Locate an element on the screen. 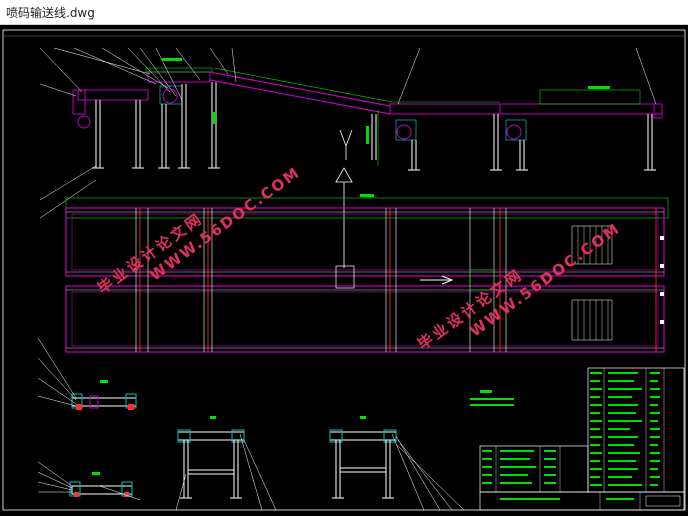  technical-note is located at coordinates (492, 398).